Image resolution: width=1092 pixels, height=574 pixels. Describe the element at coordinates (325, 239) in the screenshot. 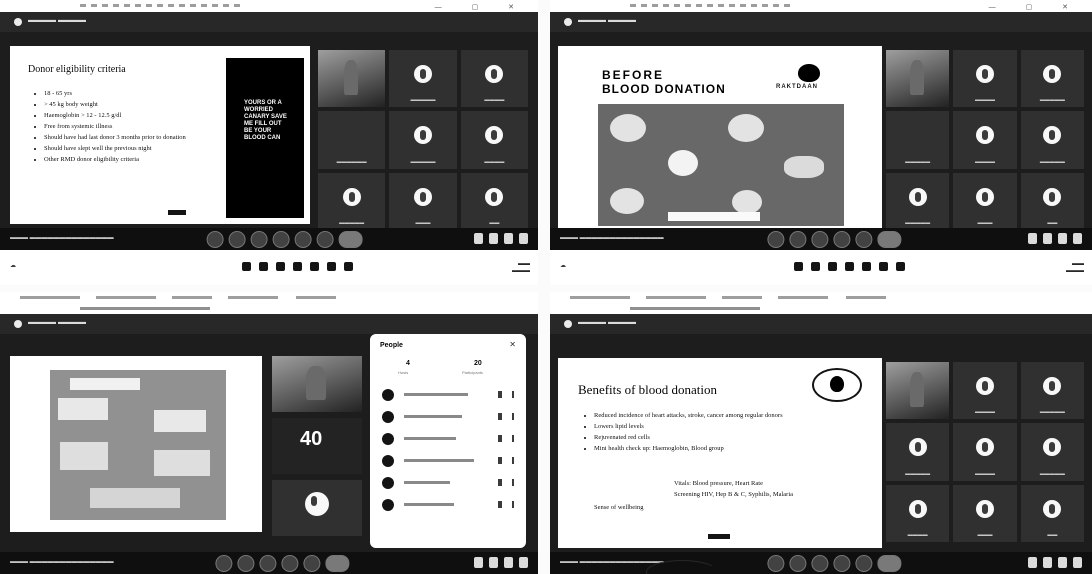

I see `more-options-button` at that location.